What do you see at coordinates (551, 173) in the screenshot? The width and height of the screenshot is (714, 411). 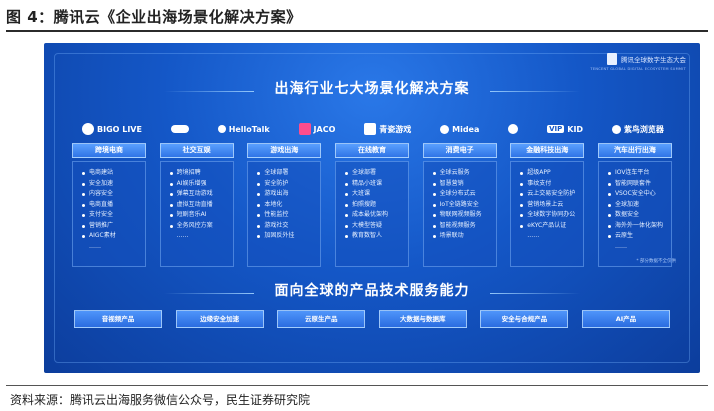 I see `list-item: 超级APP` at bounding box center [551, 173].